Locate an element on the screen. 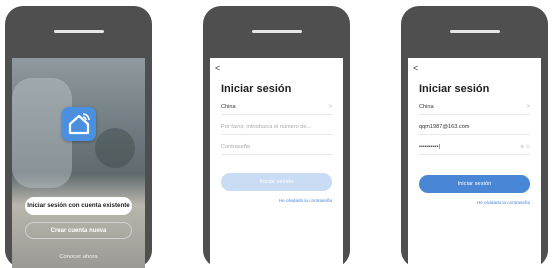  create-account-button: Crear cuenta nueva is located at coordinates (78, 230).